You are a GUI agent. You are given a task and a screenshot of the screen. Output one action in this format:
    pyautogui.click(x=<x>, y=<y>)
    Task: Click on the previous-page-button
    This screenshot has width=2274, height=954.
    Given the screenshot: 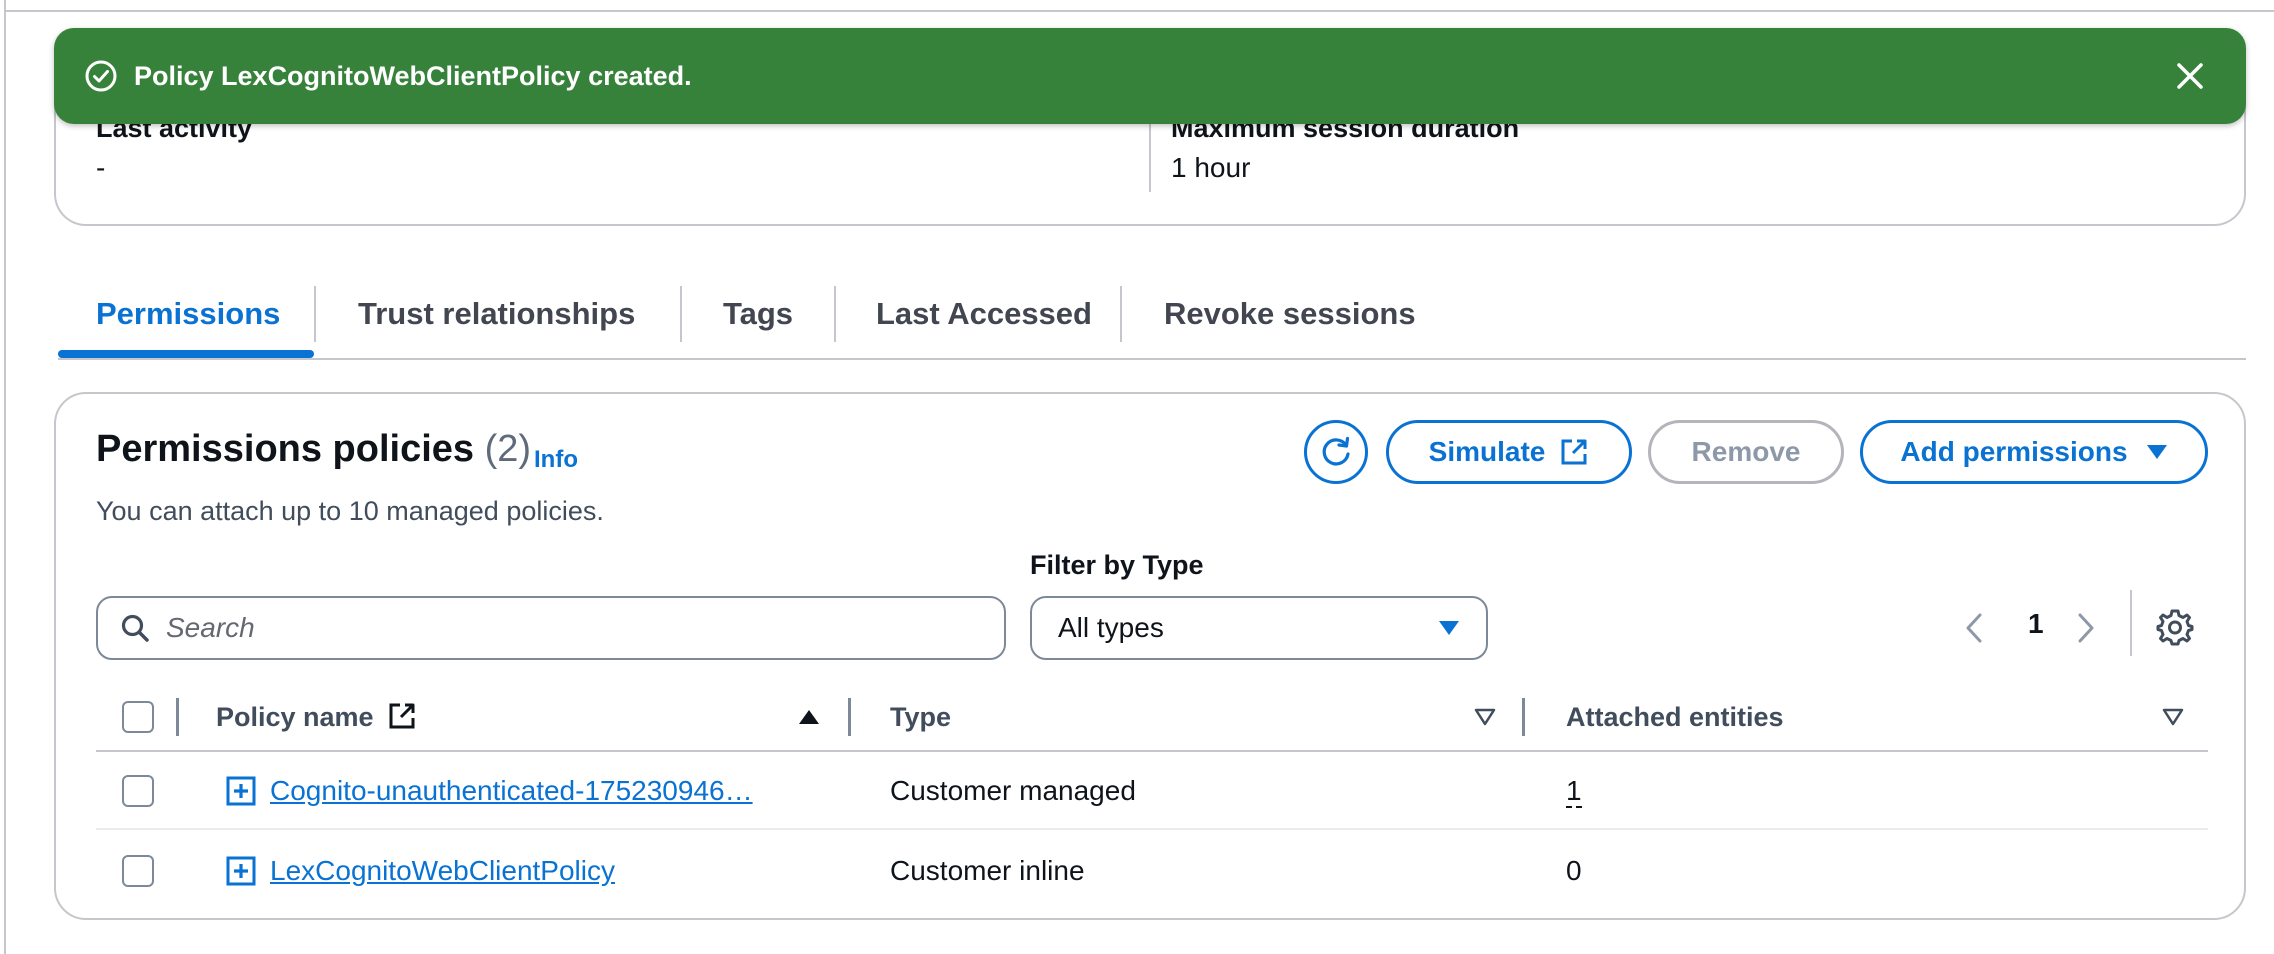 What is the action you would take?
    pyautogui.click(x=1974, y=628)
    